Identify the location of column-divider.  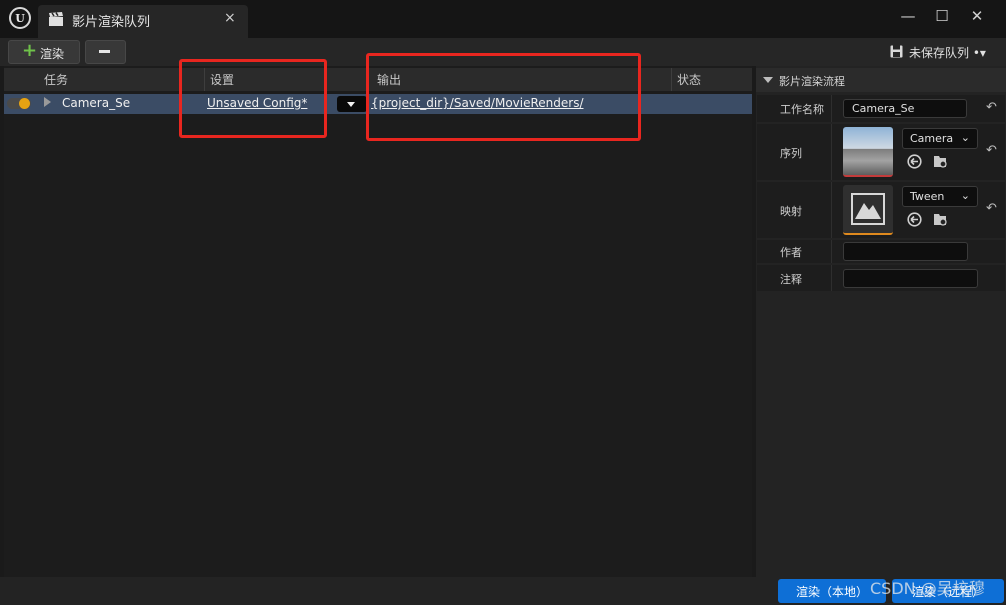
(671, 79).